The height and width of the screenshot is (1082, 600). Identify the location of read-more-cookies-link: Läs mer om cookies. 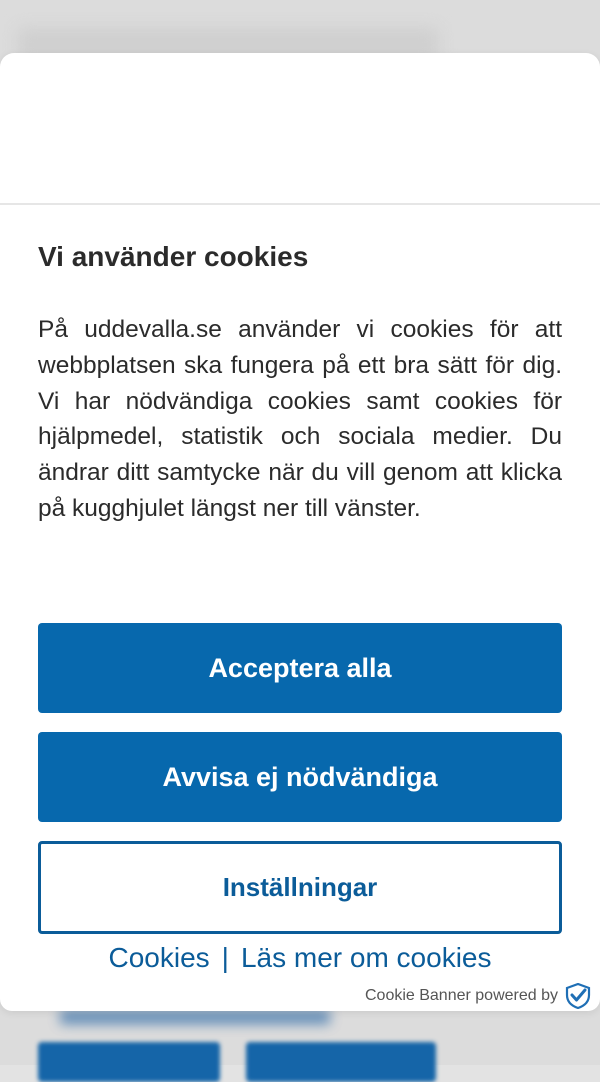
(366, 957).